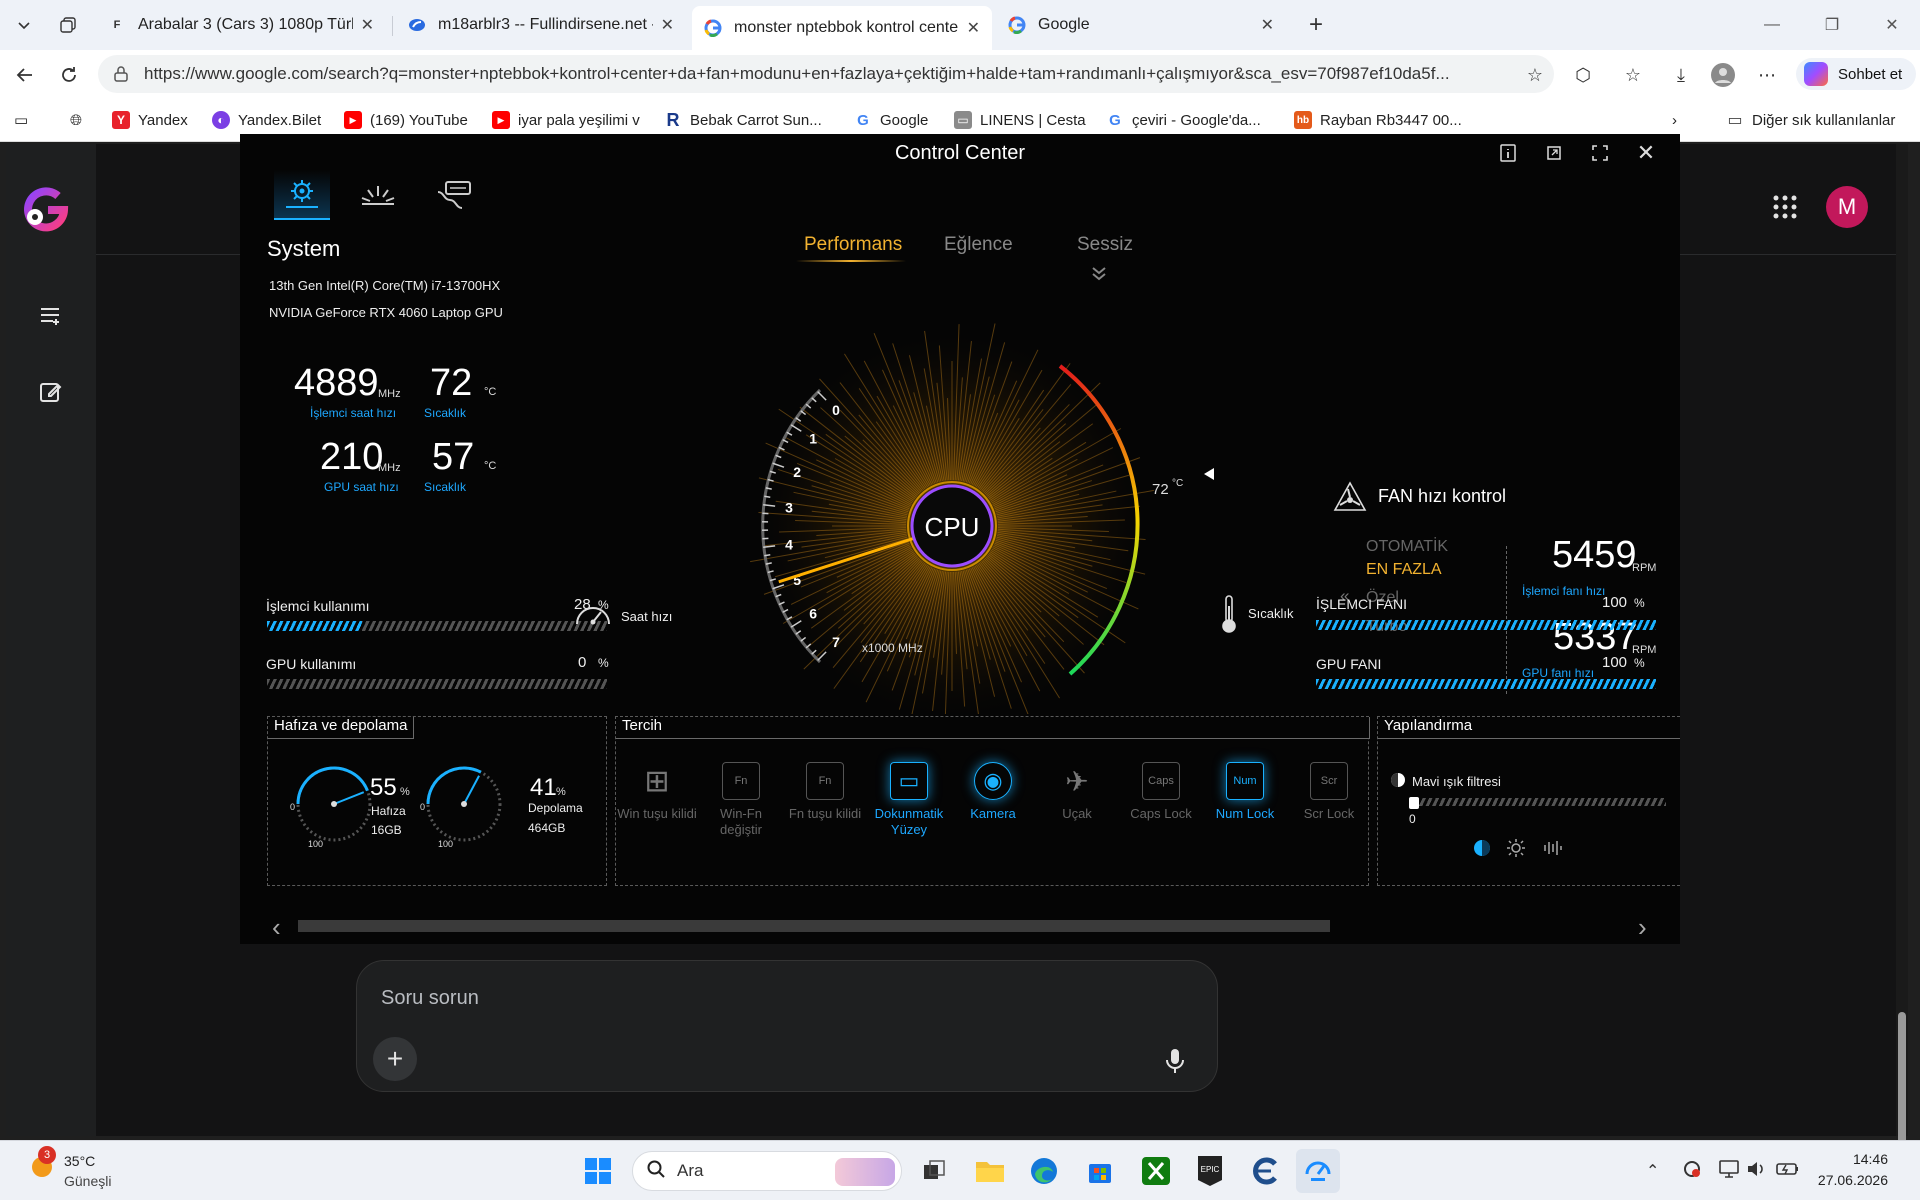 This screenshot has height=1200, width=1920. What do you see at coordinates (266, 120) in the screenshot?
I see `bookmark-yandex-bilet: ◐ Yandex.Bilet` at bounding box center [266, 120].